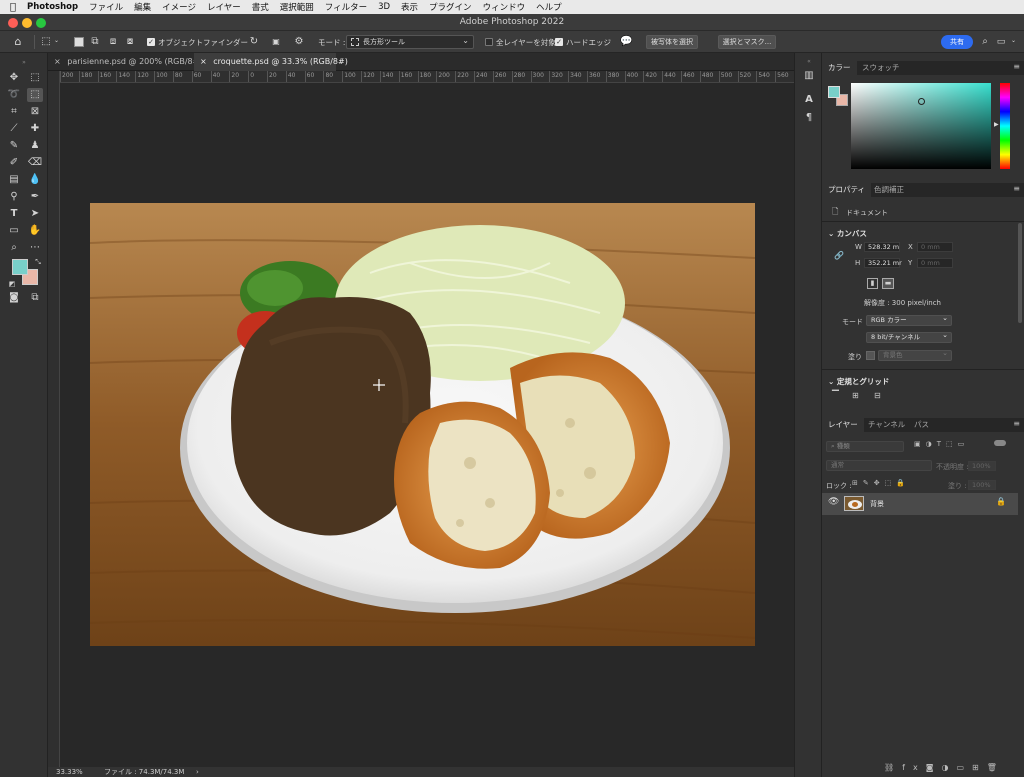  I want to click on fill-select: 背景色, so click(915, 355).